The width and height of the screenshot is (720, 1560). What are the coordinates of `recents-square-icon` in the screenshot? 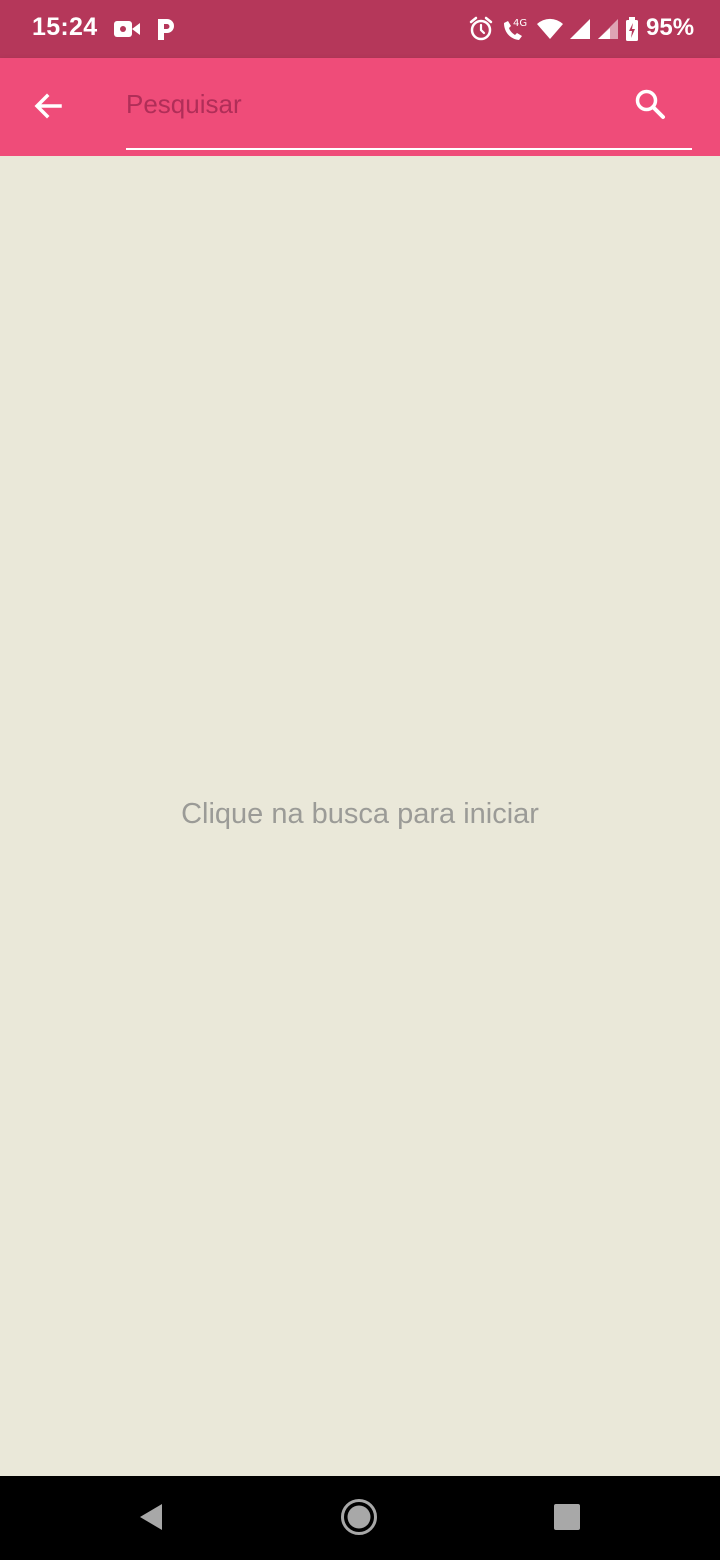 It's located at (567, 1519).